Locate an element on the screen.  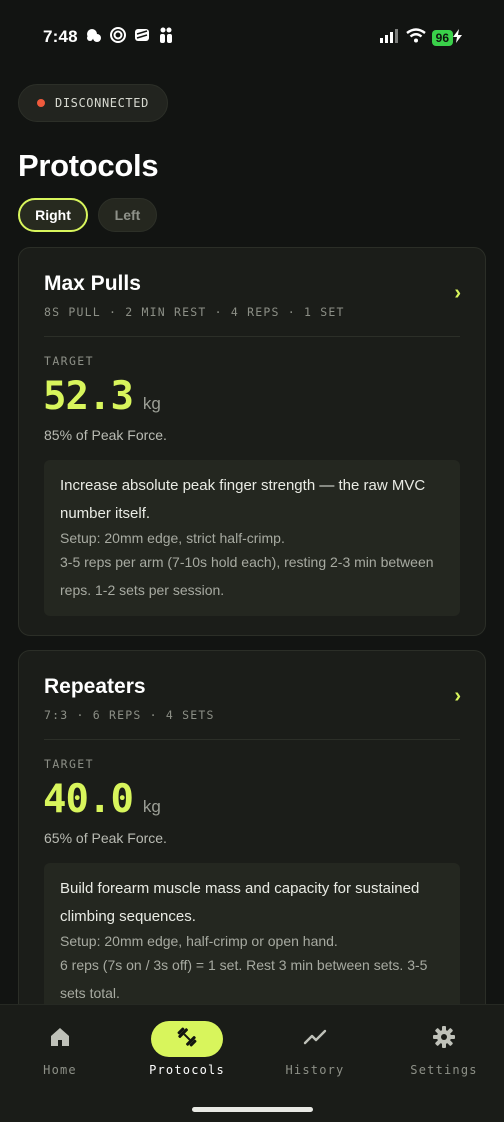
home-icon is located at coordinates (60, 1039).